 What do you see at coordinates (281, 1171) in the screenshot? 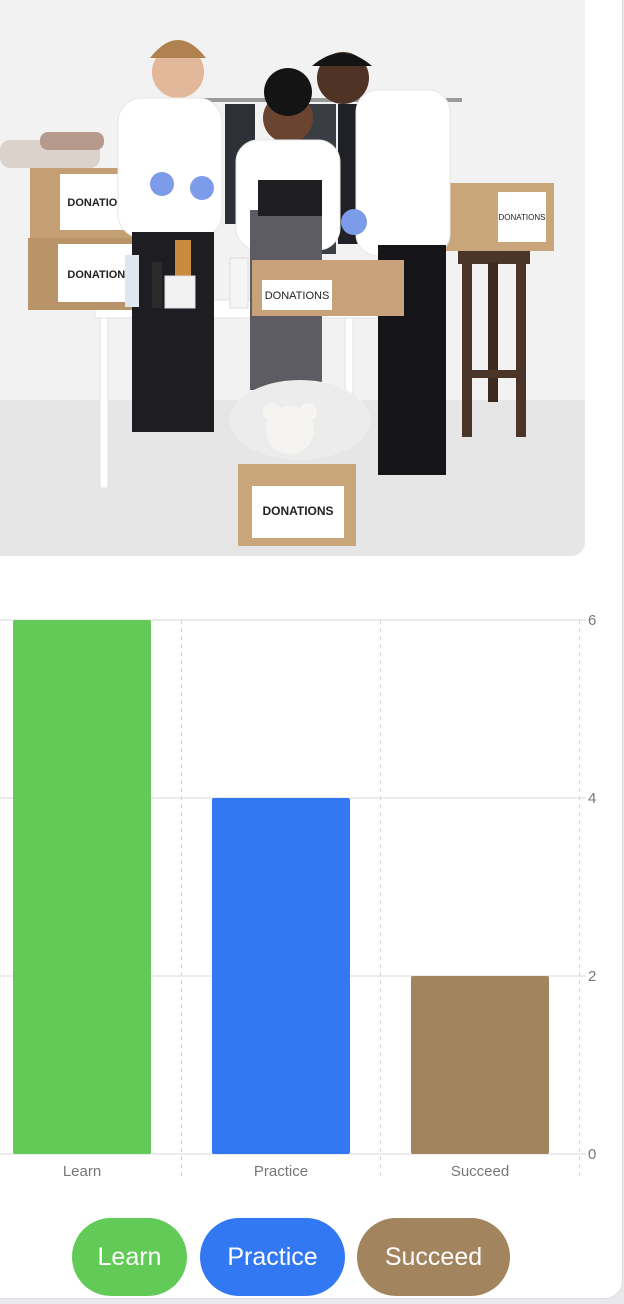
I see `x-tick-label: Practice` at bounding box center [281, 1171].